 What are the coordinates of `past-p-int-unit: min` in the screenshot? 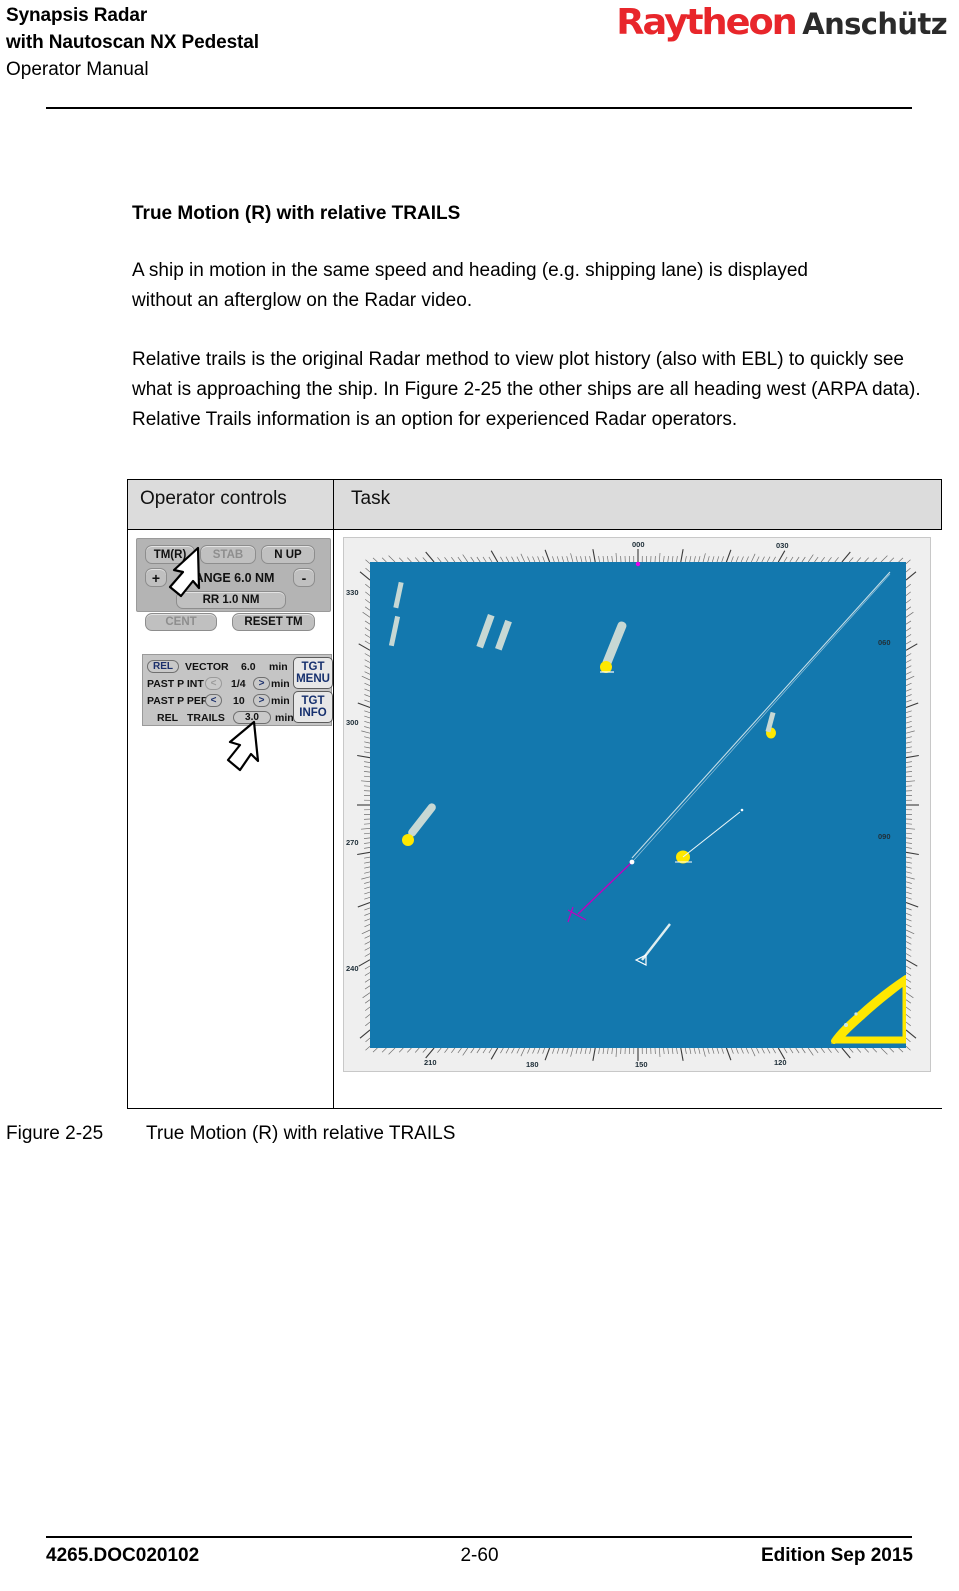 It's located at (280, 684).